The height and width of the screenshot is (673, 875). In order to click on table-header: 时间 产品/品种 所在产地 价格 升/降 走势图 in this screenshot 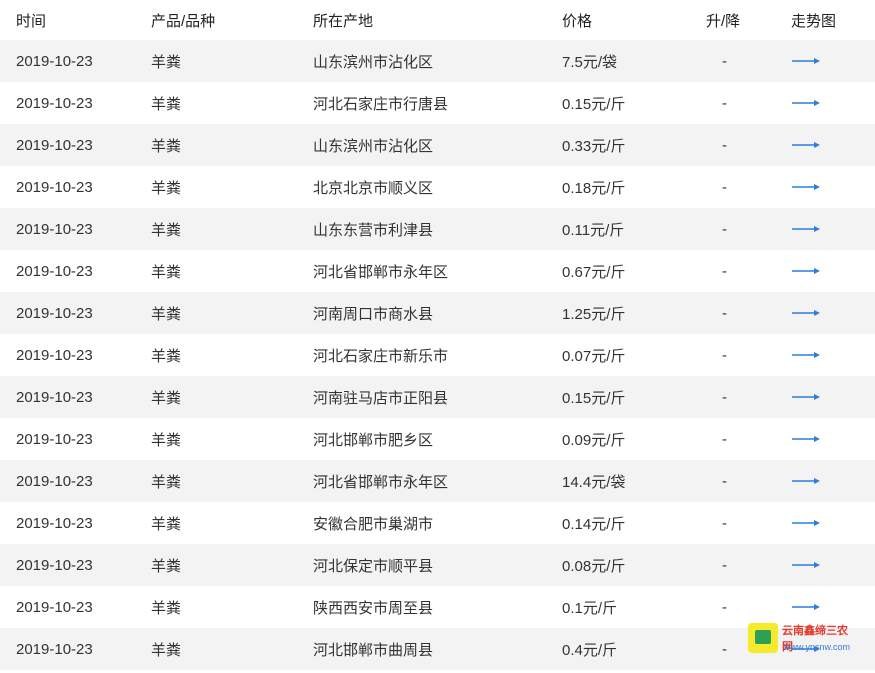, I will do `click(437, 20)`.